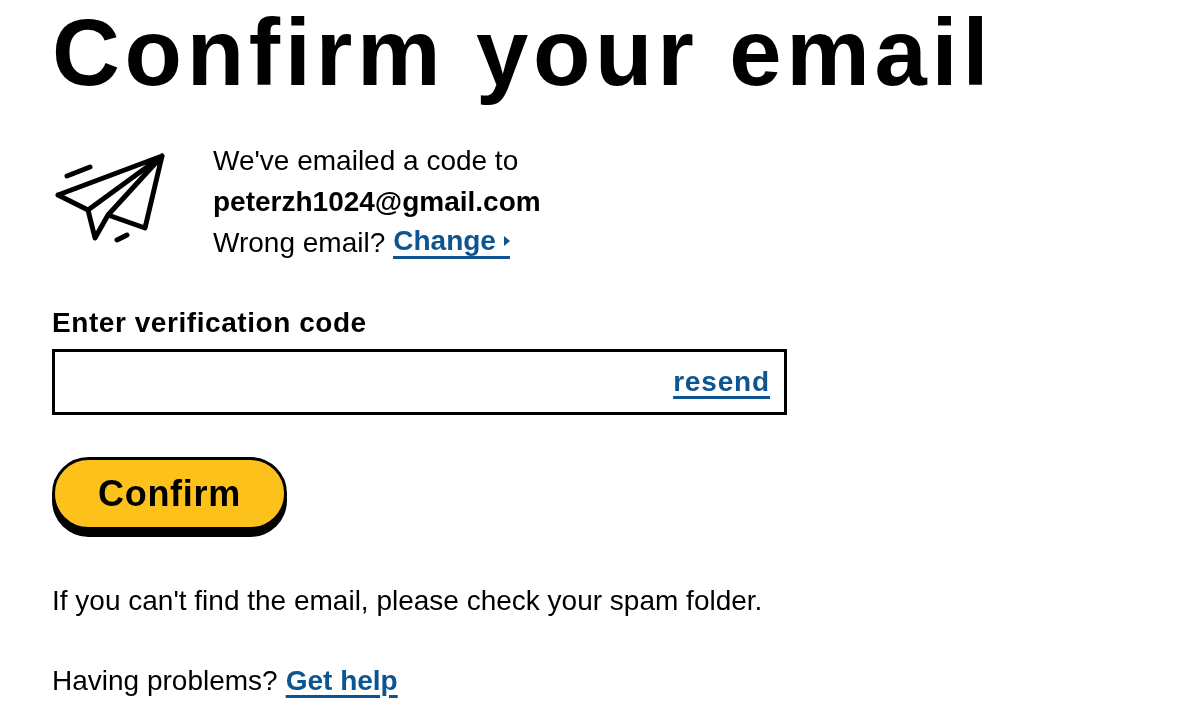 This screenshot has width=1200, height=726. I want to click on paper-plane-icon, so click(110, 198).